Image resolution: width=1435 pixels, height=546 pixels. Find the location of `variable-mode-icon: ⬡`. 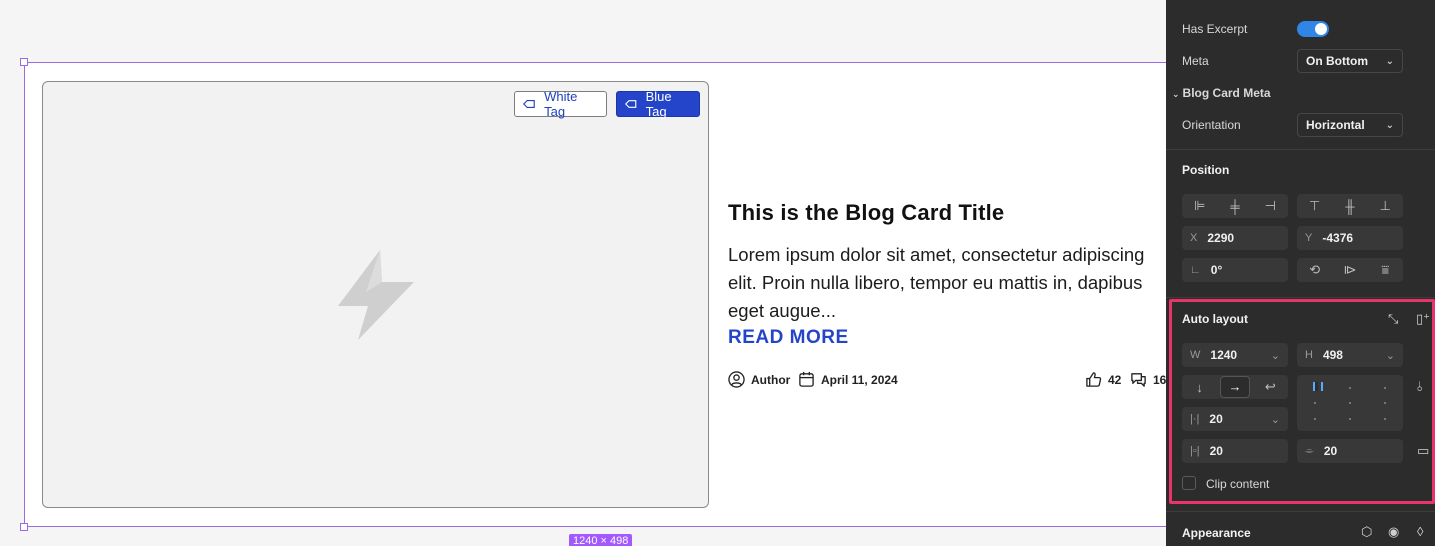

variable-mode-icon: ⬡ is located at coordinates (1366, 532).